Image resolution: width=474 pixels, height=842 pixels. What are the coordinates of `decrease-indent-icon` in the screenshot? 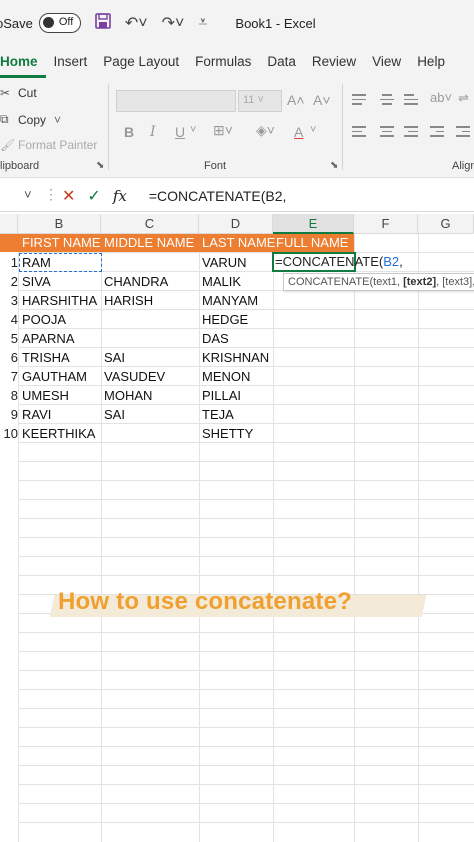 It's located at (437, 133).